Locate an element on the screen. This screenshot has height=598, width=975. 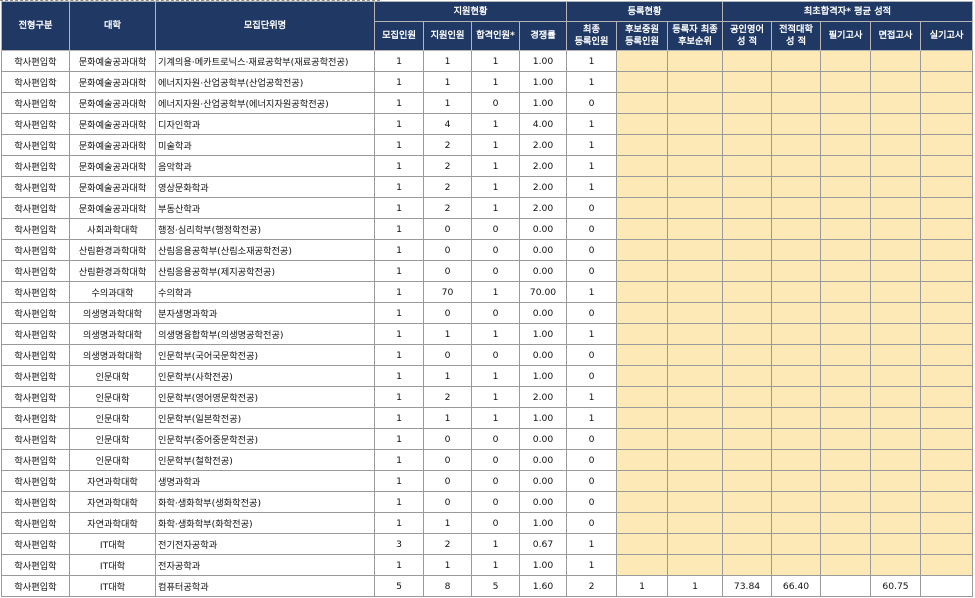
header-prev-univ-line2: 성 적 is located at coordinates (796, 41).